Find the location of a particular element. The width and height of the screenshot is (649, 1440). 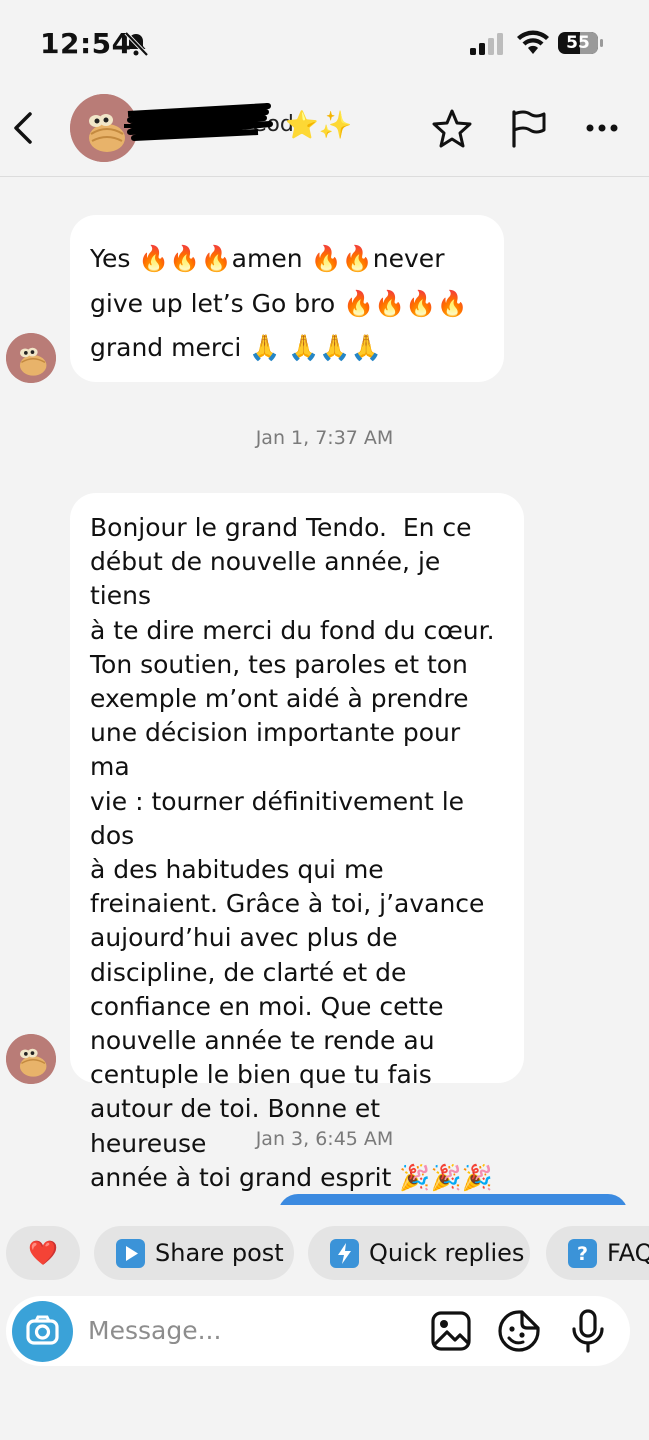

star-icon is located at coordinates (452, 128).